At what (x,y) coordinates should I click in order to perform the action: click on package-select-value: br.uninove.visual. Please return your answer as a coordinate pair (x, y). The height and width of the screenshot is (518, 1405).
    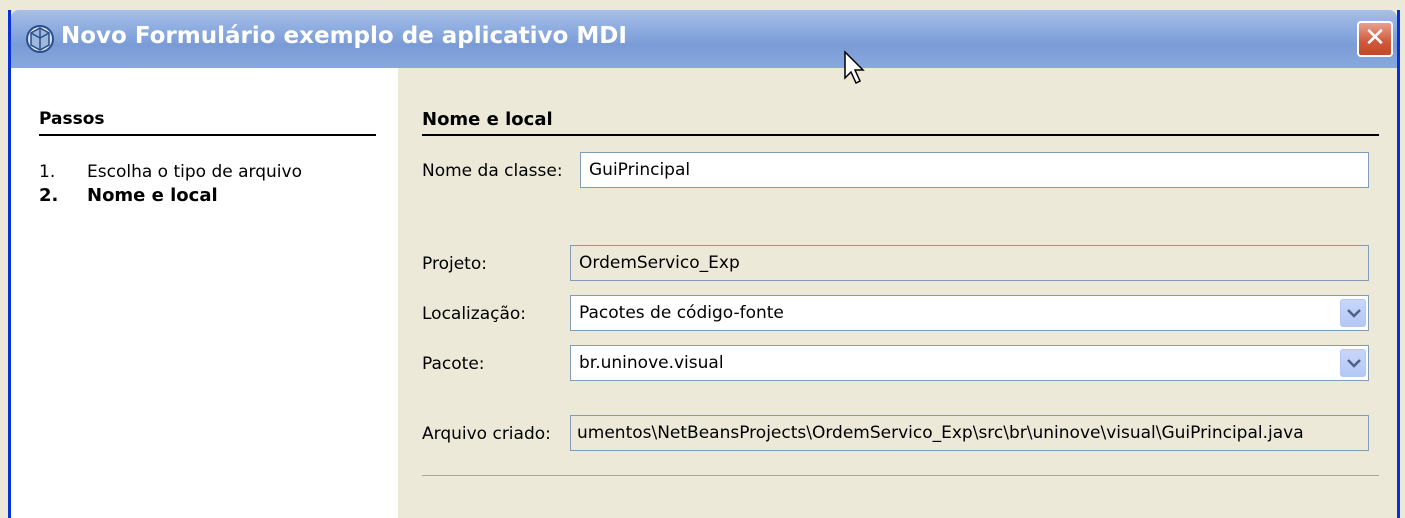
    Looking at the image, I should click on (651, 363).